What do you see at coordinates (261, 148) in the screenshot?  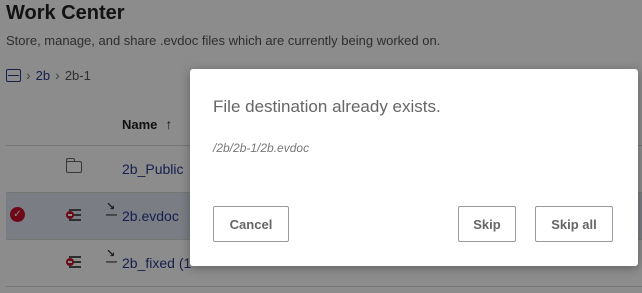 I see `file-path: /2b/2b-1/2b.evdoc` at bounding box center [261, 148].